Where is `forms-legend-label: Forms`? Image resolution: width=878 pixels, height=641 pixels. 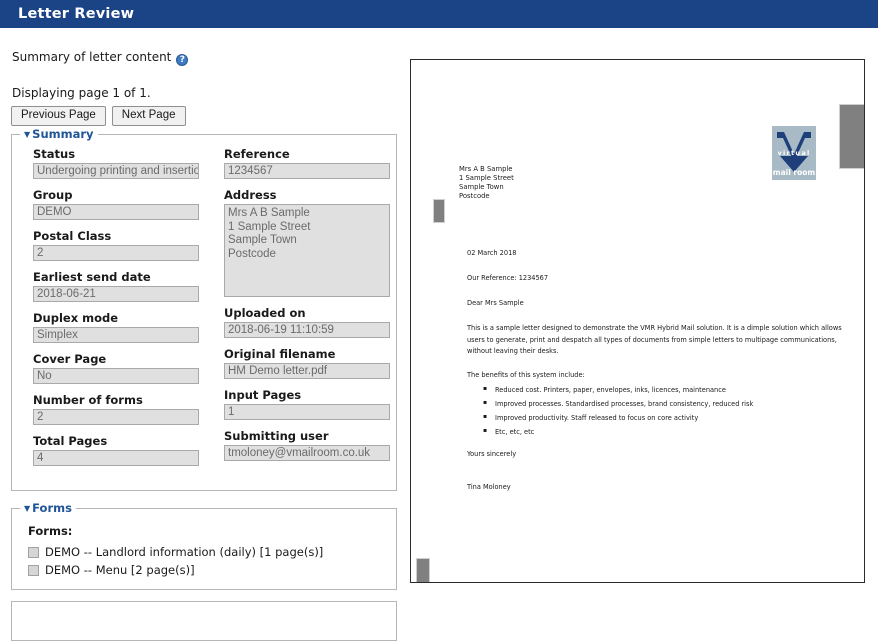 forms-legend-label: Forms is located at coordinates (52, 508).